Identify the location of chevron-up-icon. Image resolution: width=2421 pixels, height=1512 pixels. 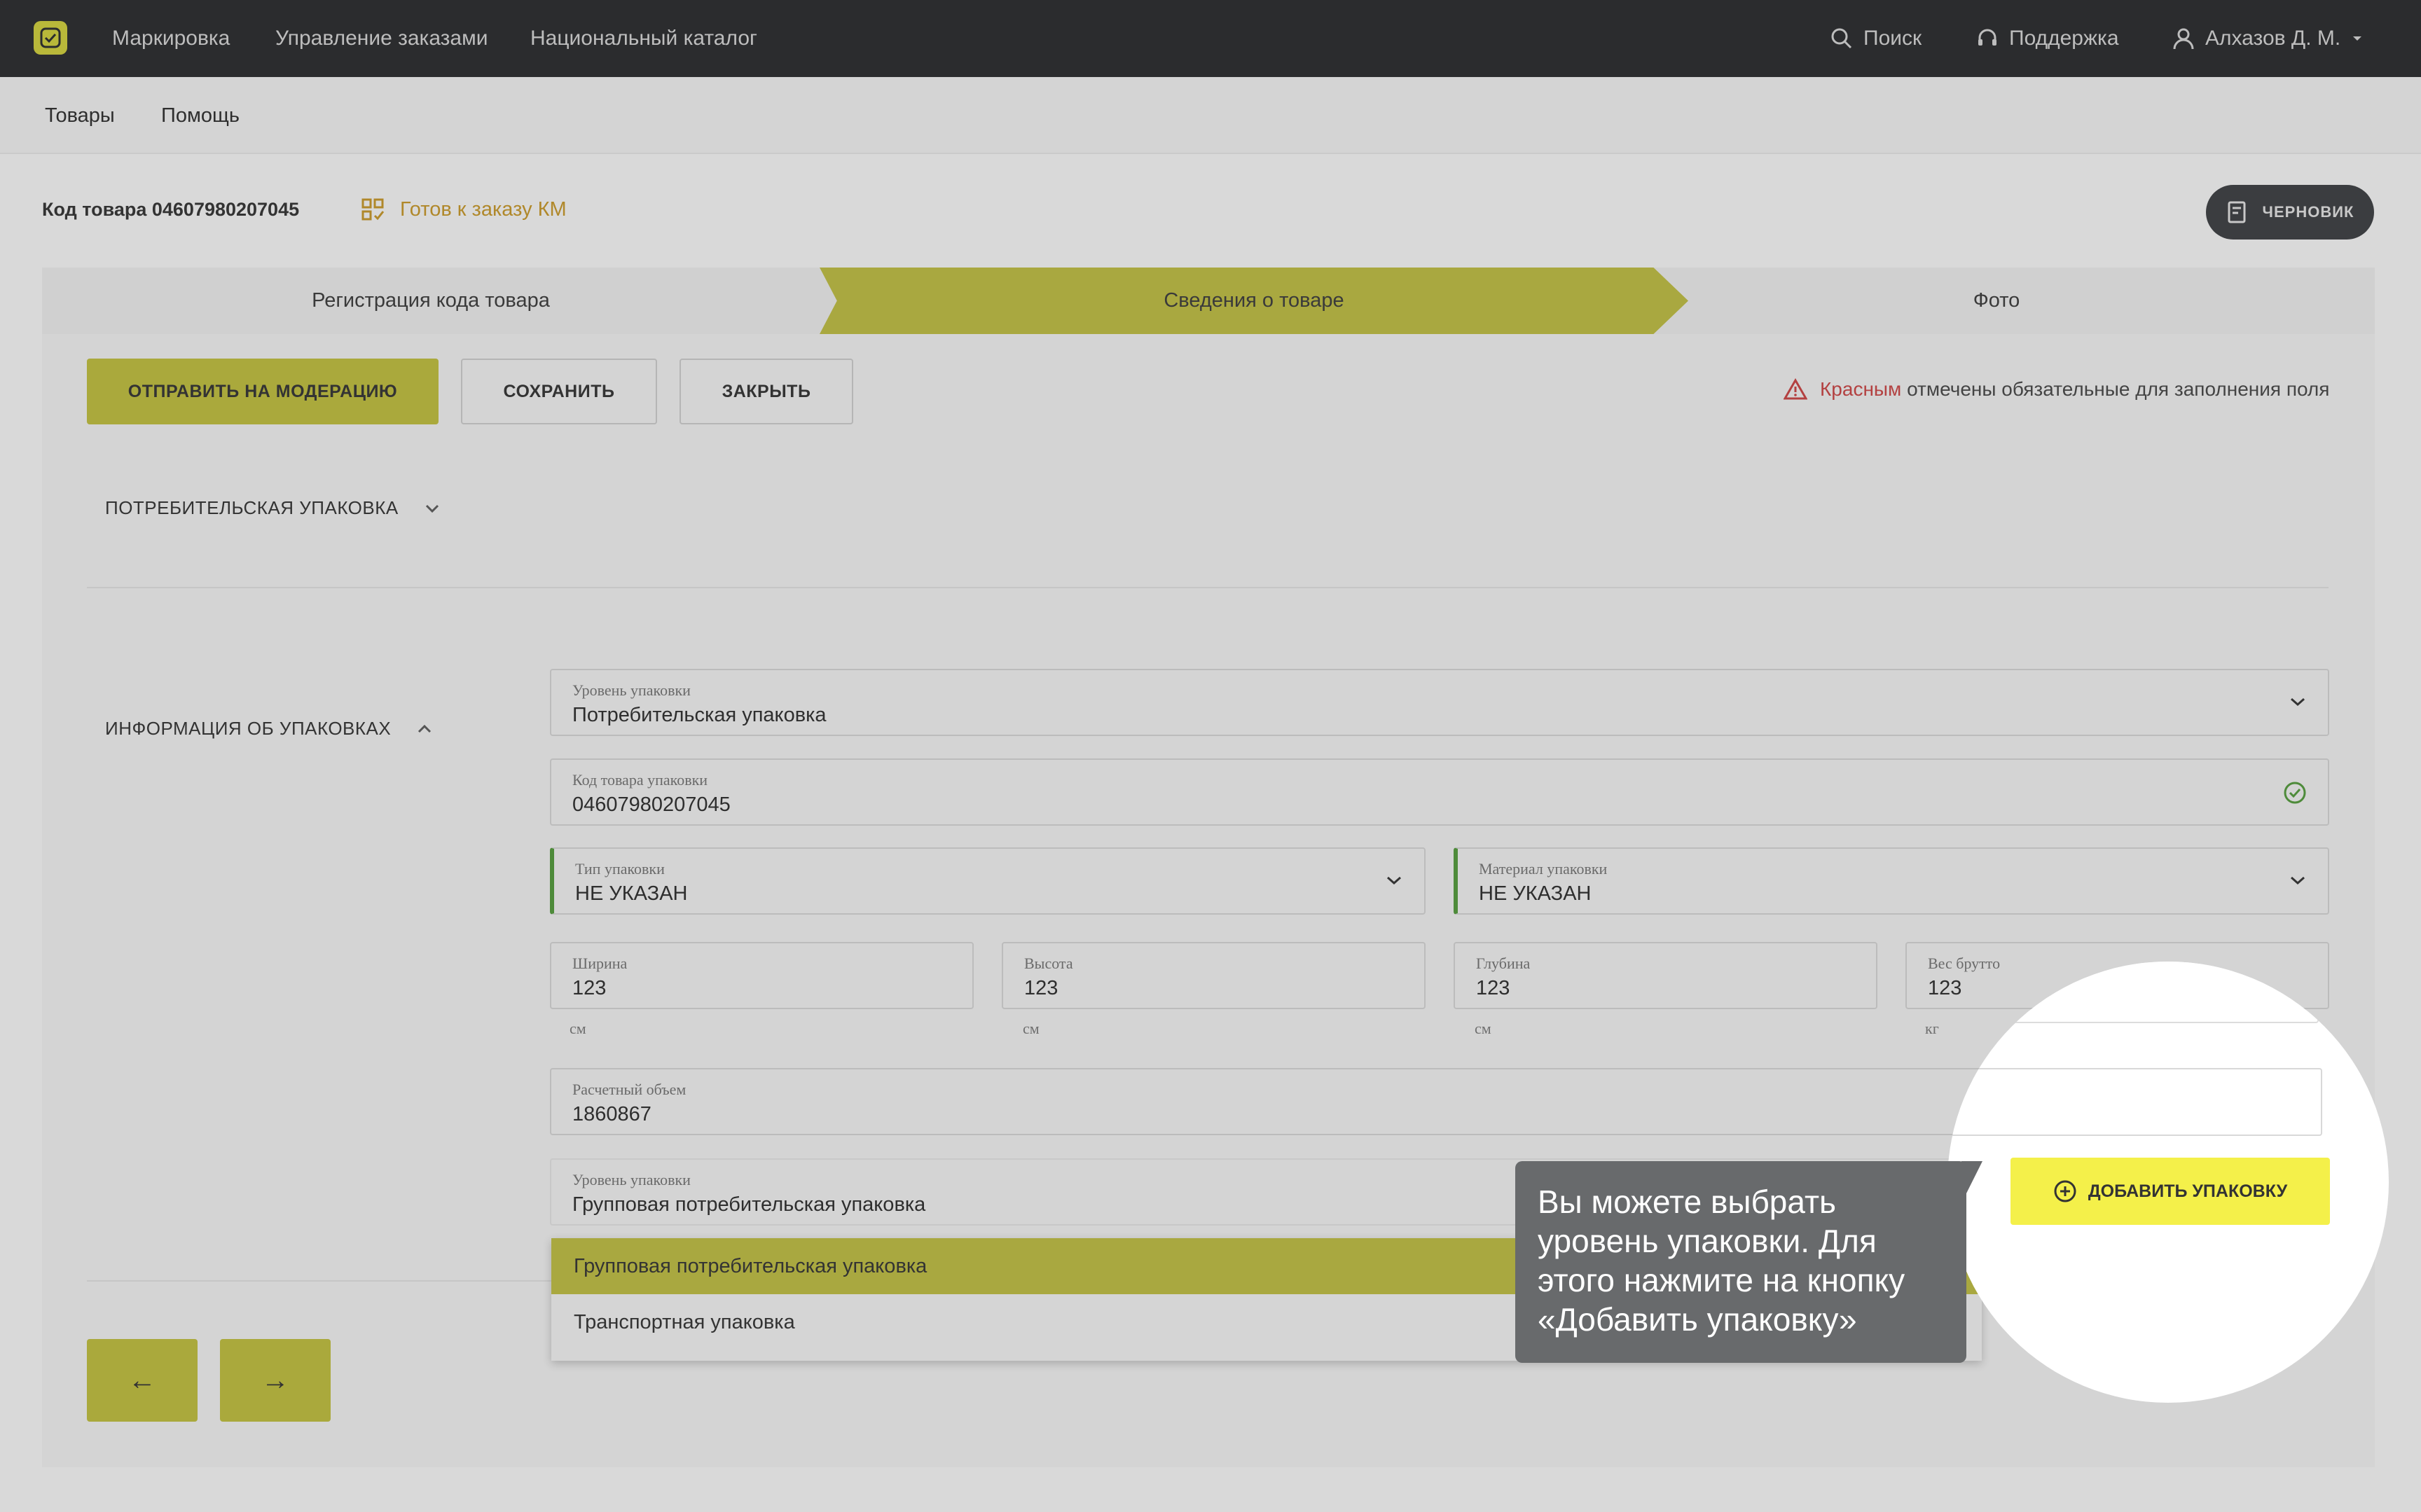
(425, 728).